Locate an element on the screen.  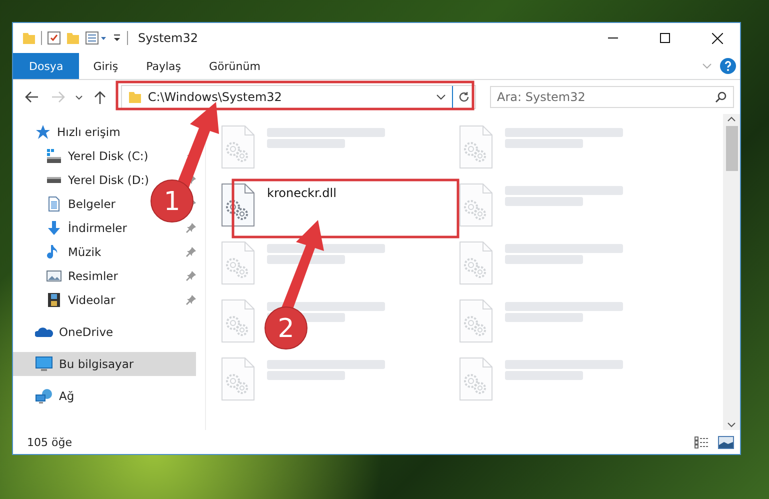
refresh-icon is located at coordinates (464, 97).